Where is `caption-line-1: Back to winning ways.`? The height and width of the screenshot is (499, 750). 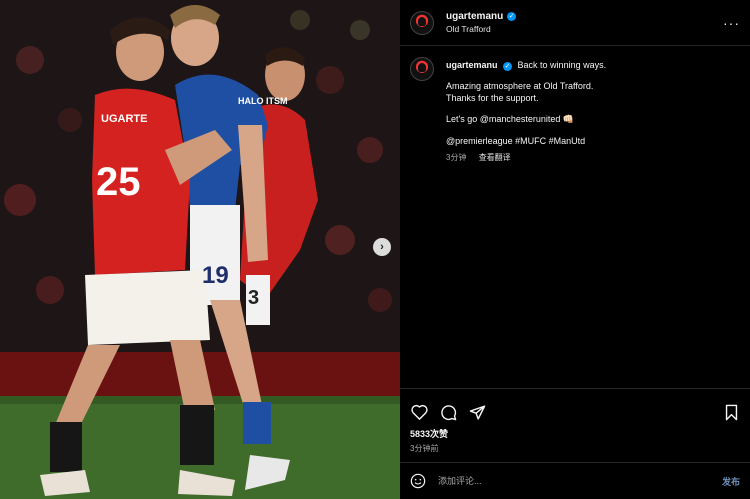 caption-line-1: Back to winning ways. is located at coordinates (562, 65).